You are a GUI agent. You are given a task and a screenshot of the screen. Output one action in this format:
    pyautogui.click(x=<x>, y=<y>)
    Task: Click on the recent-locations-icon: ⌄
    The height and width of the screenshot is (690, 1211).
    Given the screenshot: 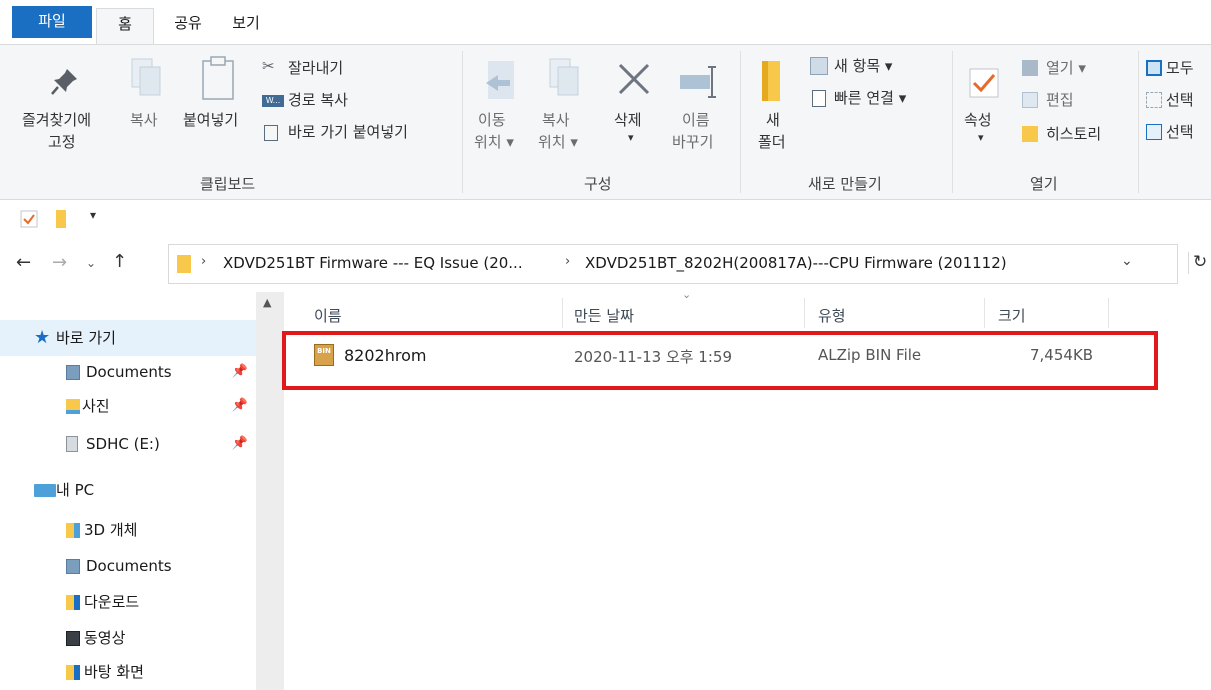 What is the action you would take?
    pyautogui.click(x=91, y=263)
    